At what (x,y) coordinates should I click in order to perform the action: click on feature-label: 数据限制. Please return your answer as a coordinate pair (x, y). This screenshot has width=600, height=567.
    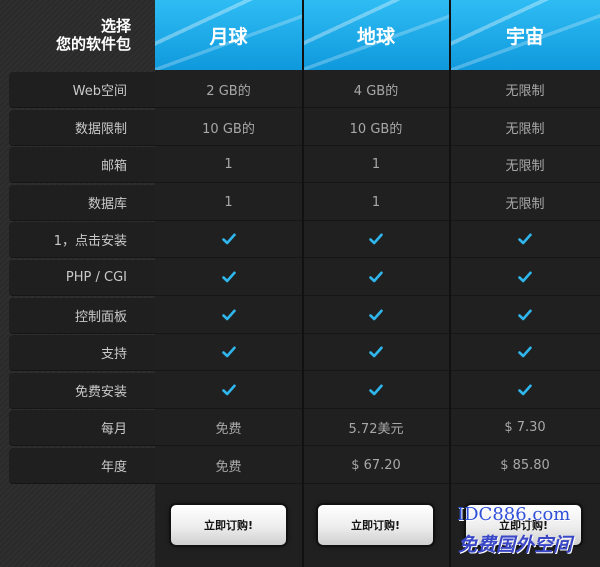
    Looking at the image, I should click on (82, 128).